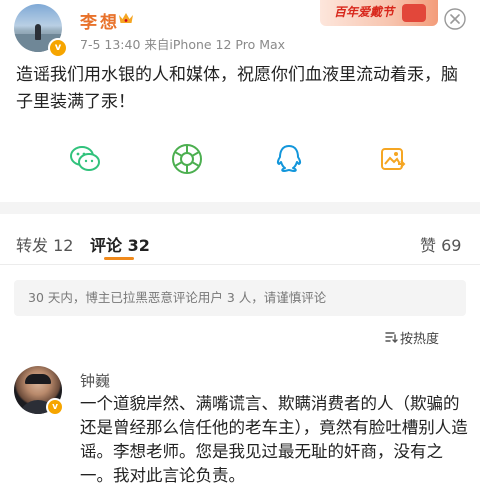  Describe the element at coordinates (120, 244) in the screenshot. I see `tab-comment: 评论 32` at that location.